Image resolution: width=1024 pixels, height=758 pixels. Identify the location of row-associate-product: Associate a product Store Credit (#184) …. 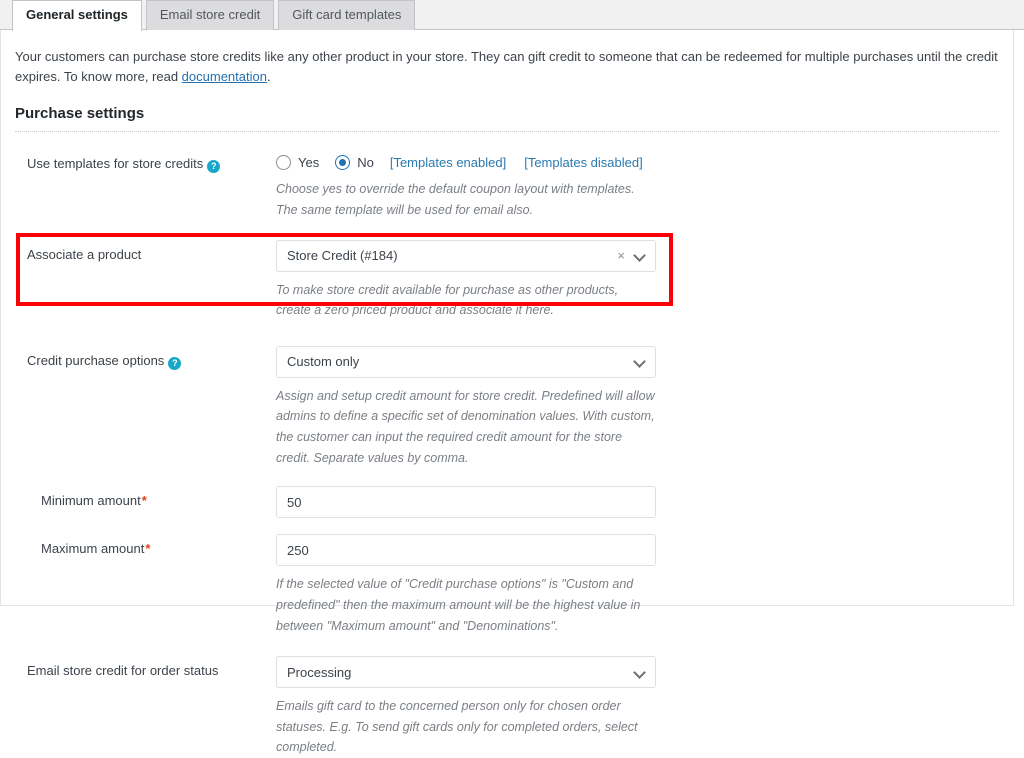
(507, 271).